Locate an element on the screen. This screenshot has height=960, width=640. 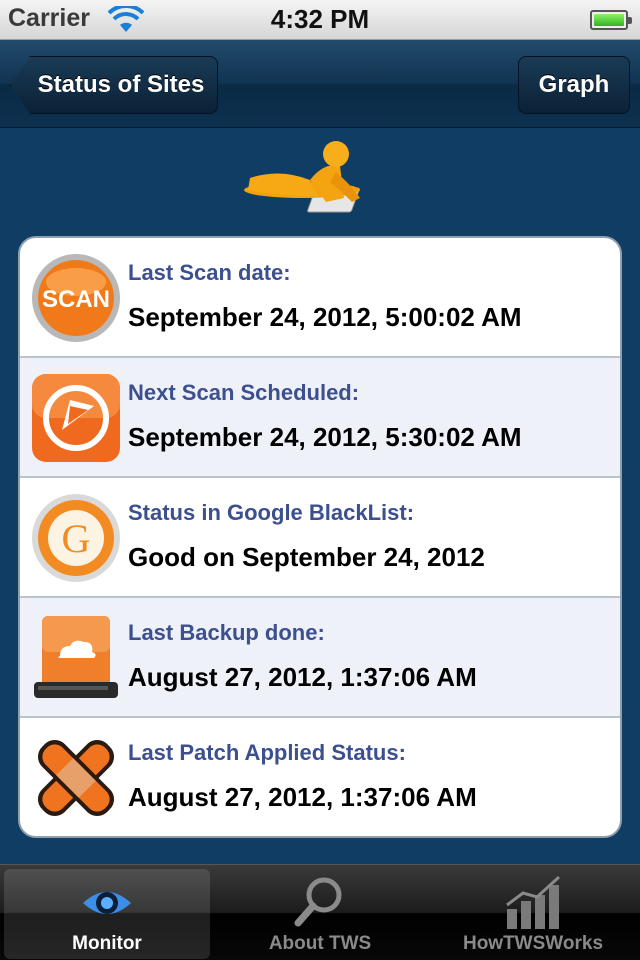
status-bar: Carrier 4:32 PM is located at coordinates (320, 20).